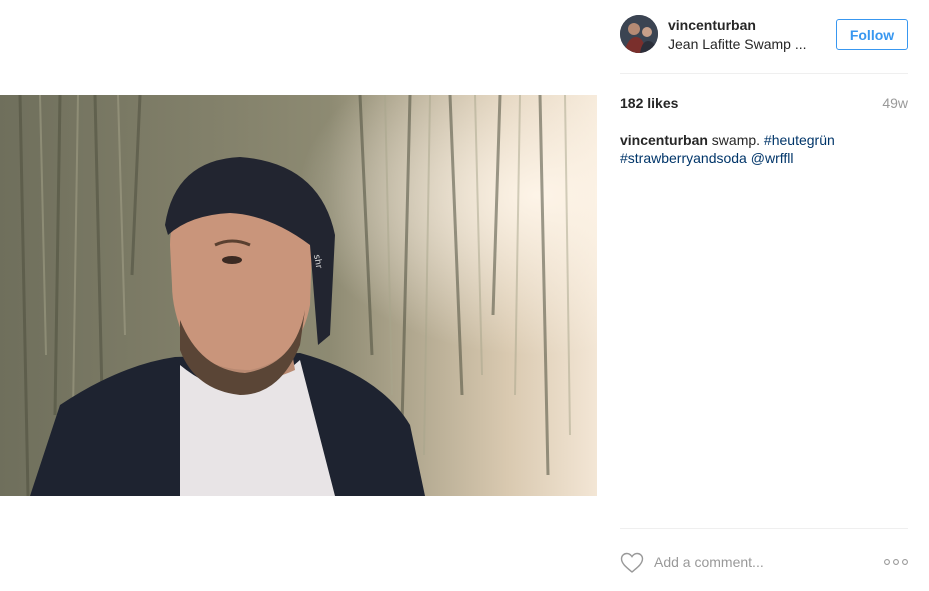 This screenshot has width=929, height=591. Describe the element at coordinates (754, 562) in the screenshot. I see `comment-input` at that location.